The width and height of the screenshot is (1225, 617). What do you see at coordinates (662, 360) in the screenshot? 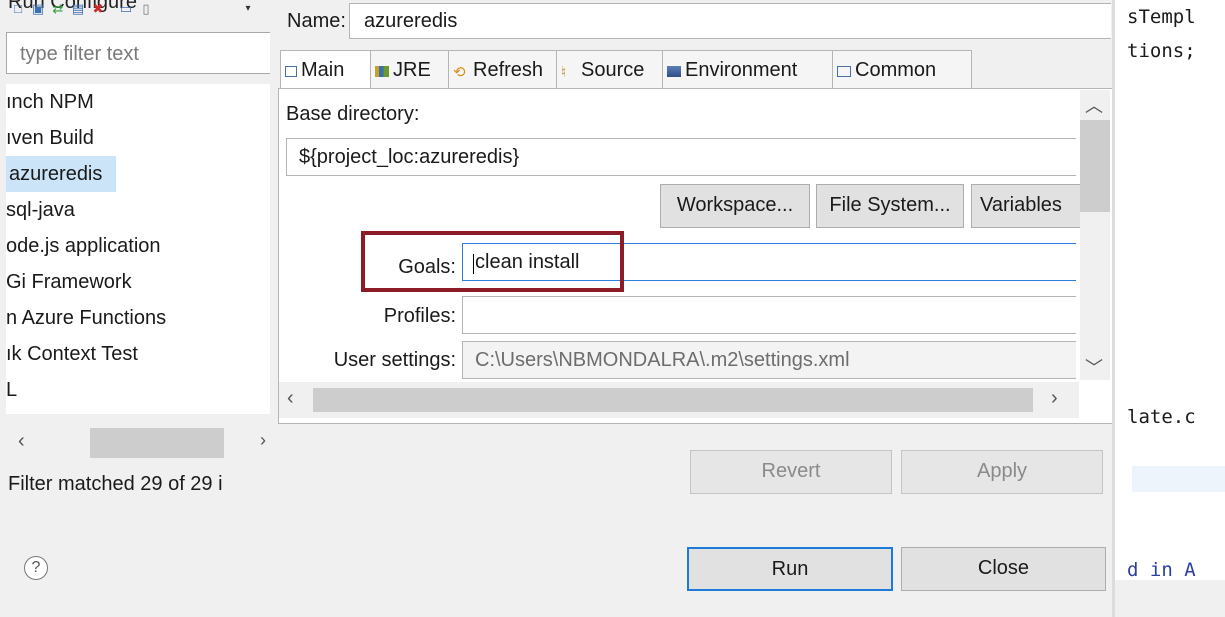
I see `user-settings-value: C:\Users\NBMONDALRA\.m2\settings.xml` at bounding box center [662, 360].